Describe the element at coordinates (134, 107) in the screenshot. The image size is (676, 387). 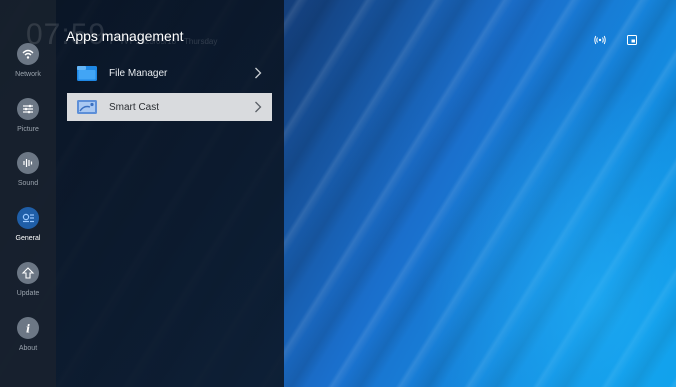
I see `app-label: Smart Cast` at that location.